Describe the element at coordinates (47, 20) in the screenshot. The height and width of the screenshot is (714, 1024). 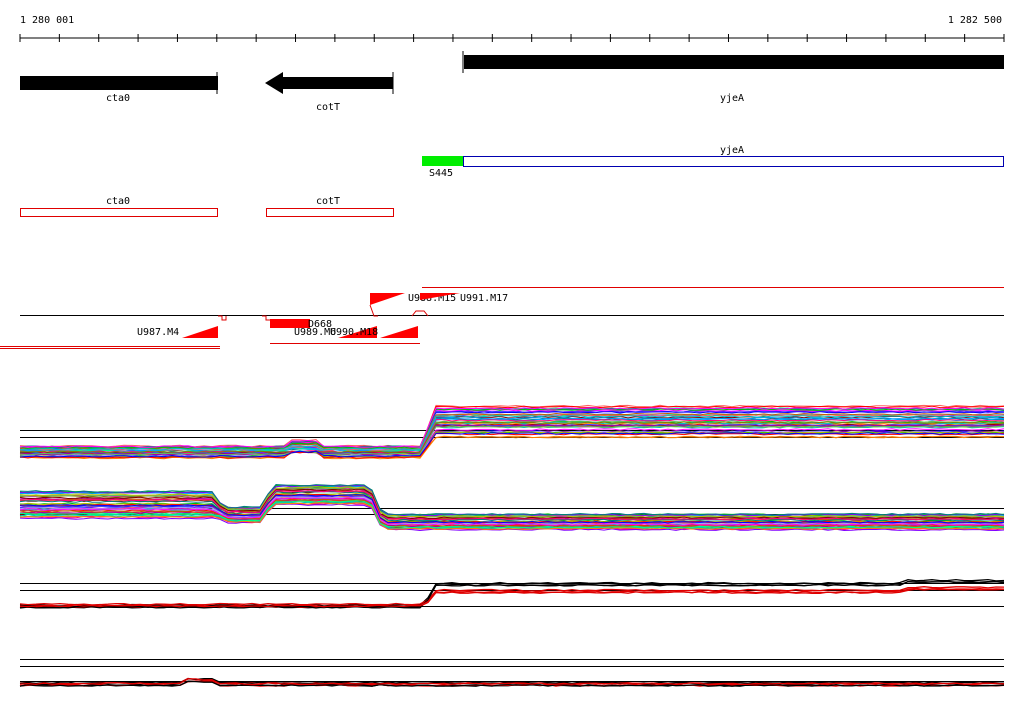
I see `ruler-start-label: 1 280 001` at that location.